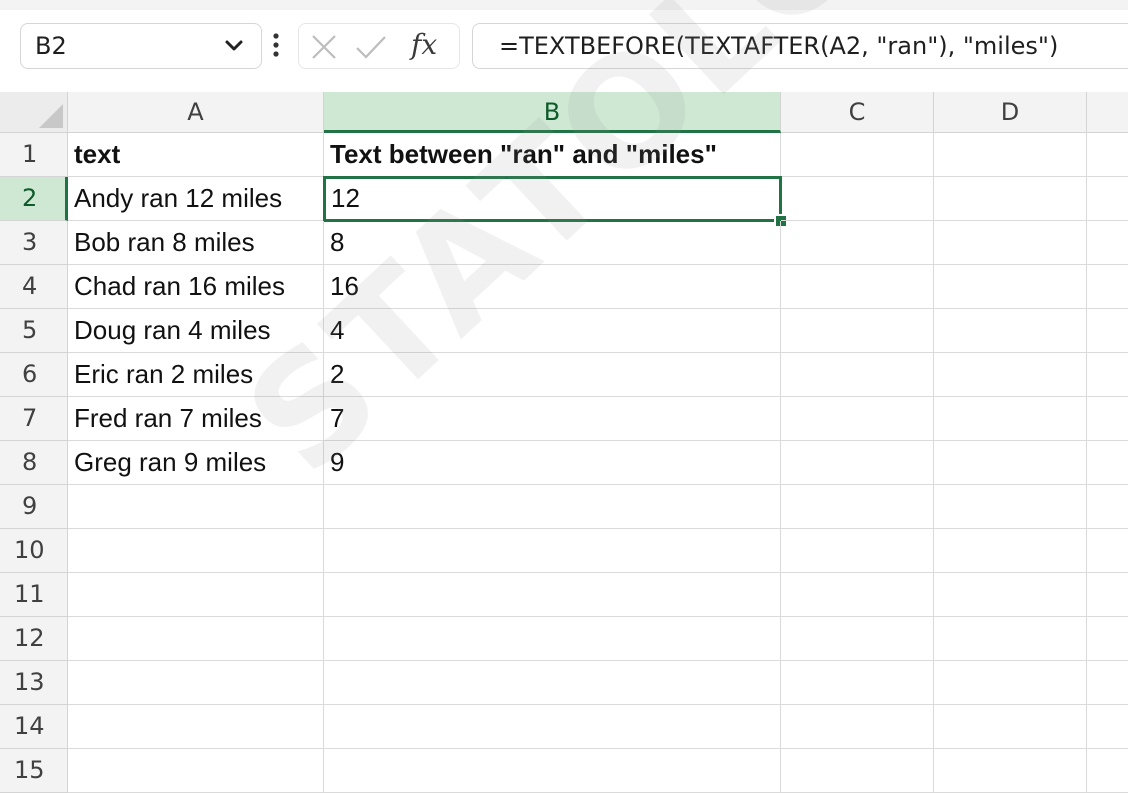 Image resolution: width=1128 pixels, height=793 pixels. What do you see at coordinates (196, 551) in the screenshot?
I see `cell-a10` at bounding box center [196, 551].